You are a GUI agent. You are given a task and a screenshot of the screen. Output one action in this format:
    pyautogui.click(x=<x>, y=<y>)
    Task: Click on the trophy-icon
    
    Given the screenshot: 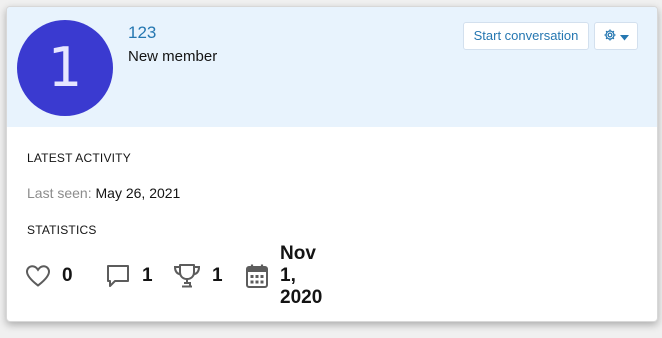 What is the action you would take?
    pyautogui.click(x=187, y=276)
    